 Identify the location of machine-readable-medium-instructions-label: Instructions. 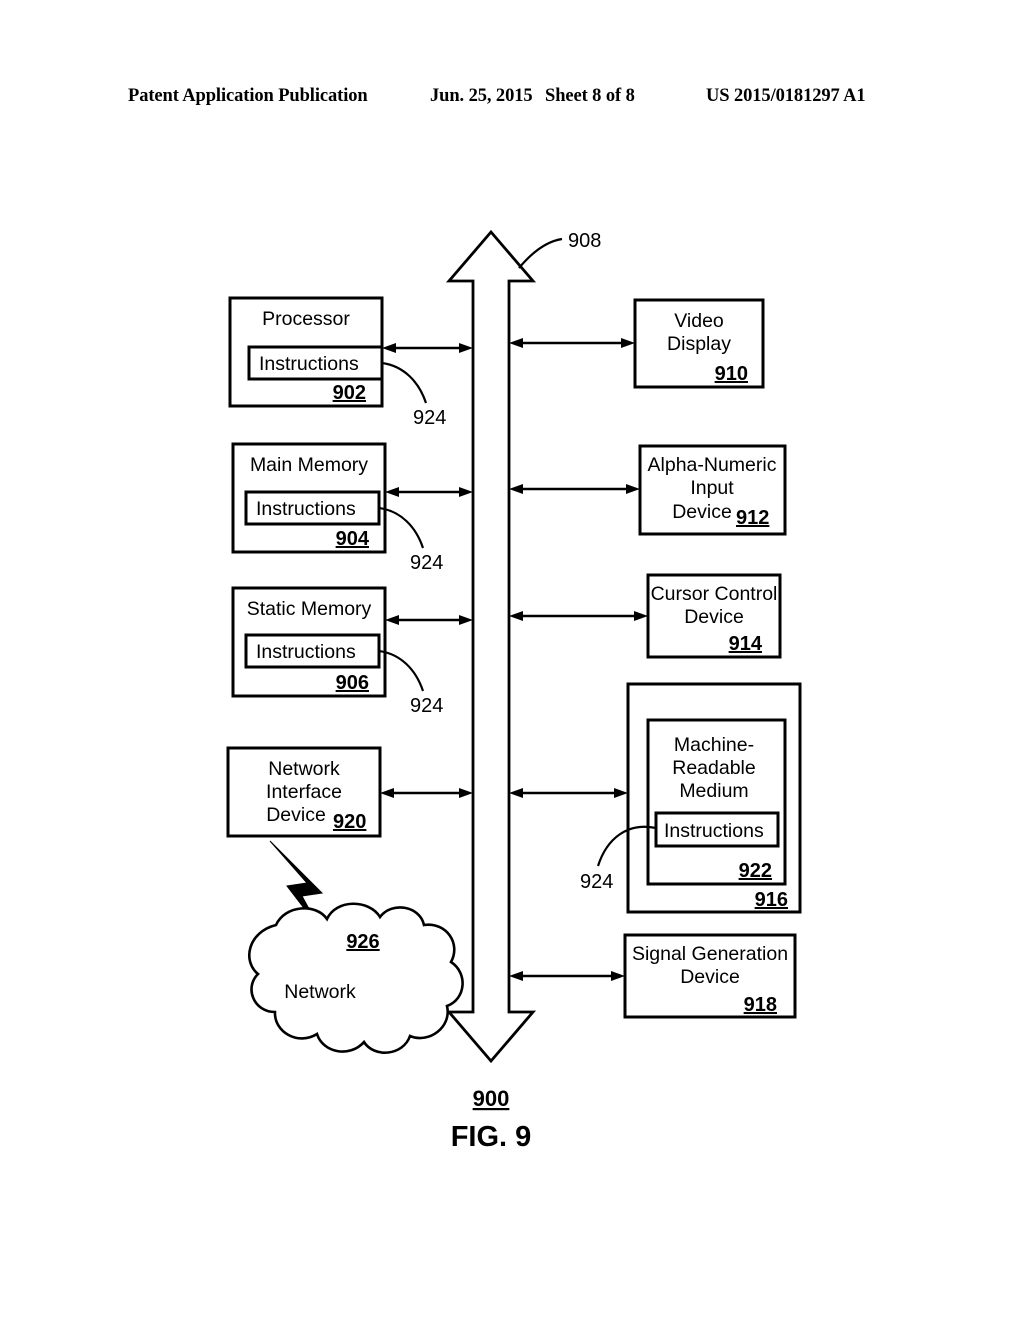
(714, 831).